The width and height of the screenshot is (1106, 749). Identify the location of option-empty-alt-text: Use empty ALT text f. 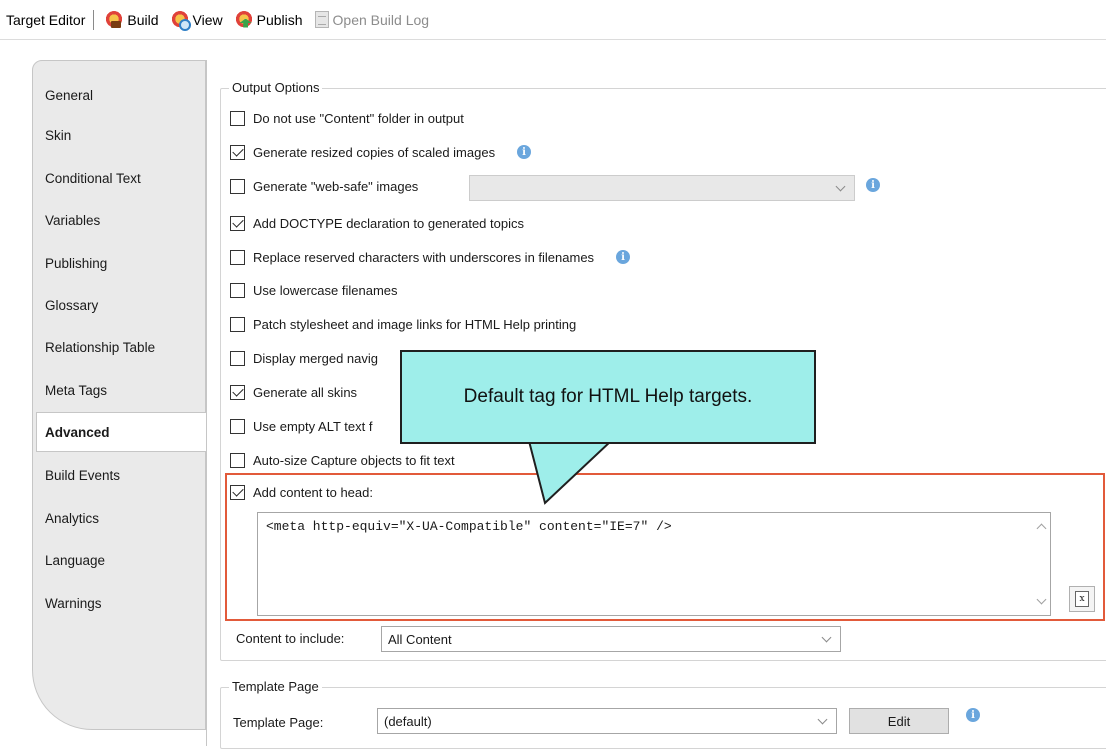
(301, 426).